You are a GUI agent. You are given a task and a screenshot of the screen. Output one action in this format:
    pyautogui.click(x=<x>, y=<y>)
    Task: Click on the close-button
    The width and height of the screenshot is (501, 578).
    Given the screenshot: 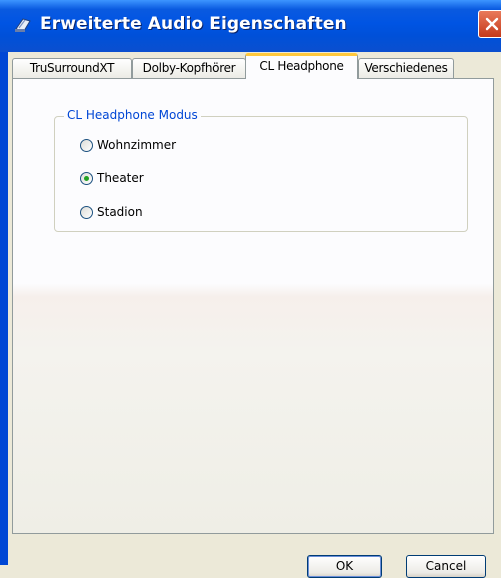 What is the action you would take?
    pyautogui.click(x=489, y=24)
    